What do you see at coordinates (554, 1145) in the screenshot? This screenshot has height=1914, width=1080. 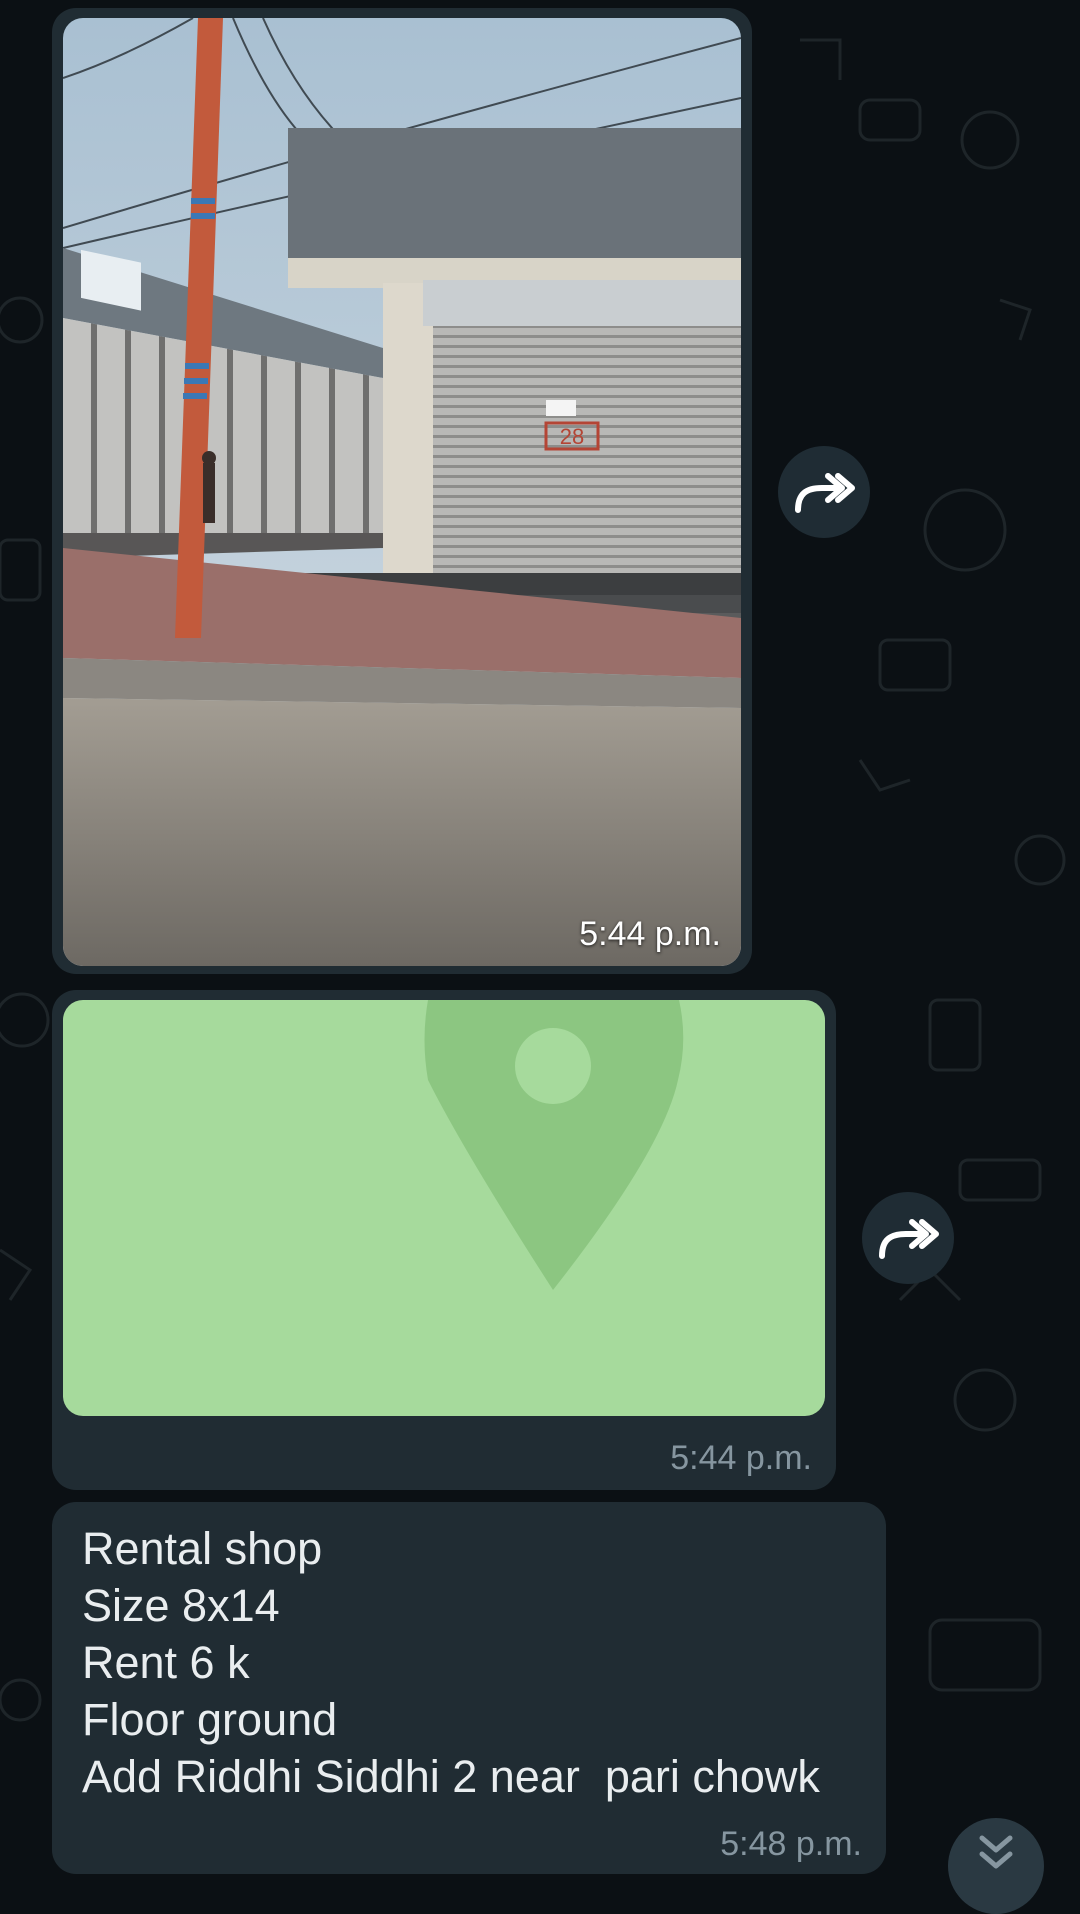 I see `location-pin-icon` at bounding box center [554, 1145].